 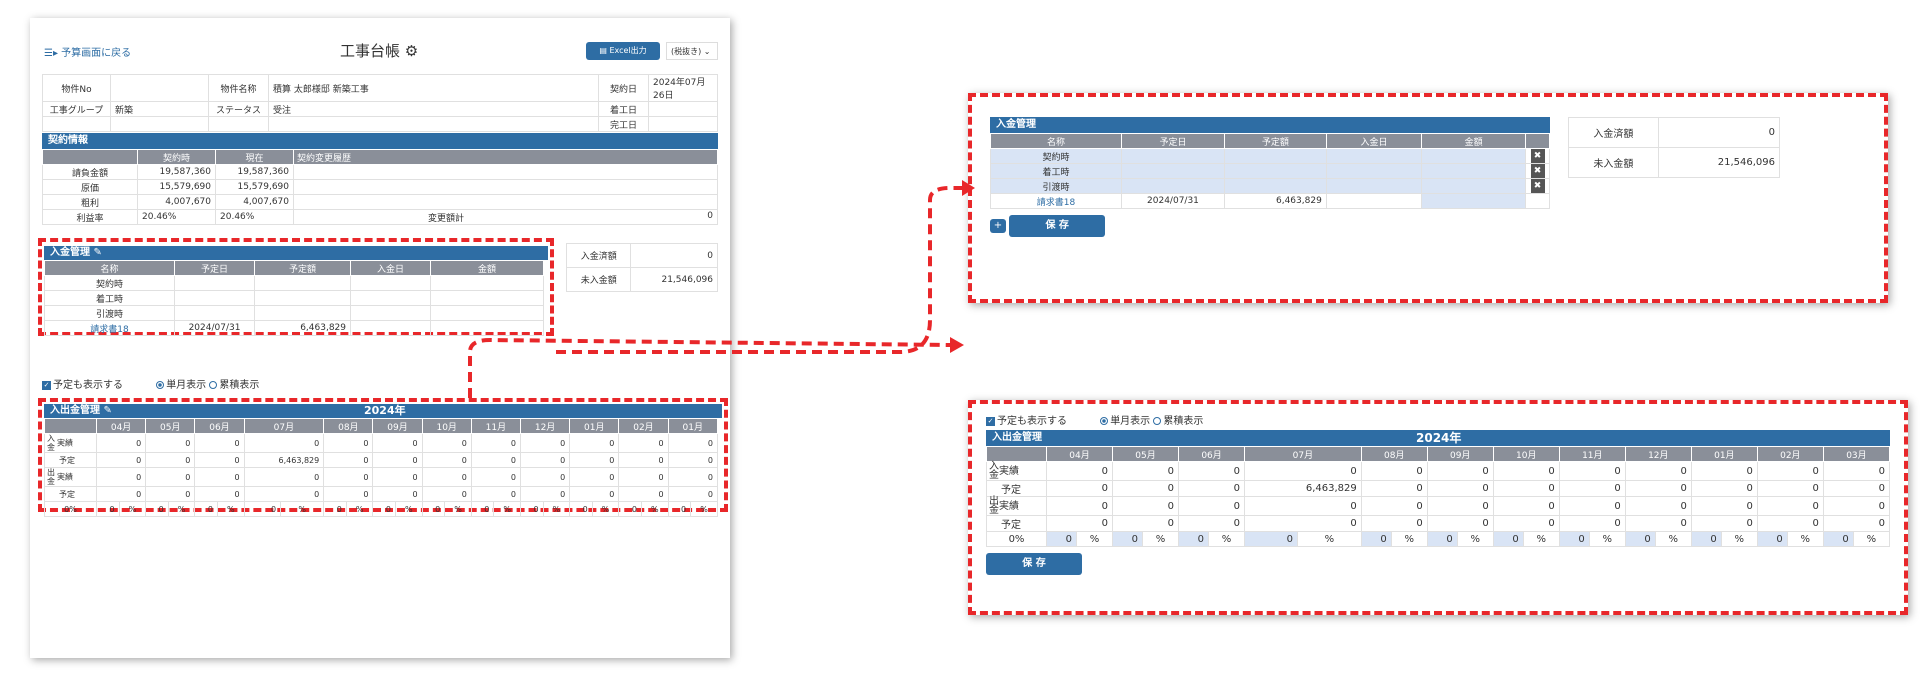 I want to click on connector-arrows, so click(x=721, y=289).